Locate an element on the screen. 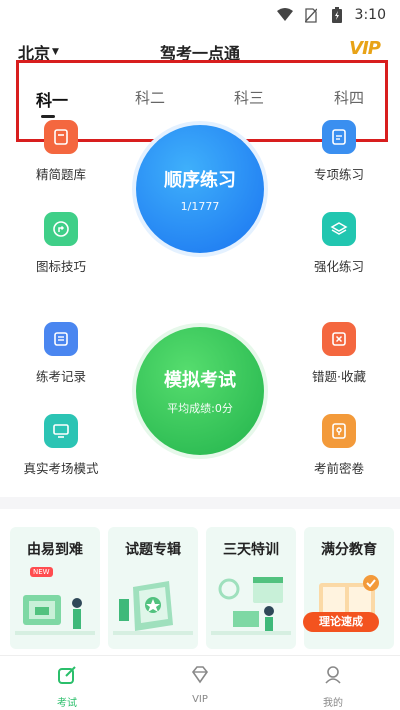  profile-icon is located at coordinates (333, 675).